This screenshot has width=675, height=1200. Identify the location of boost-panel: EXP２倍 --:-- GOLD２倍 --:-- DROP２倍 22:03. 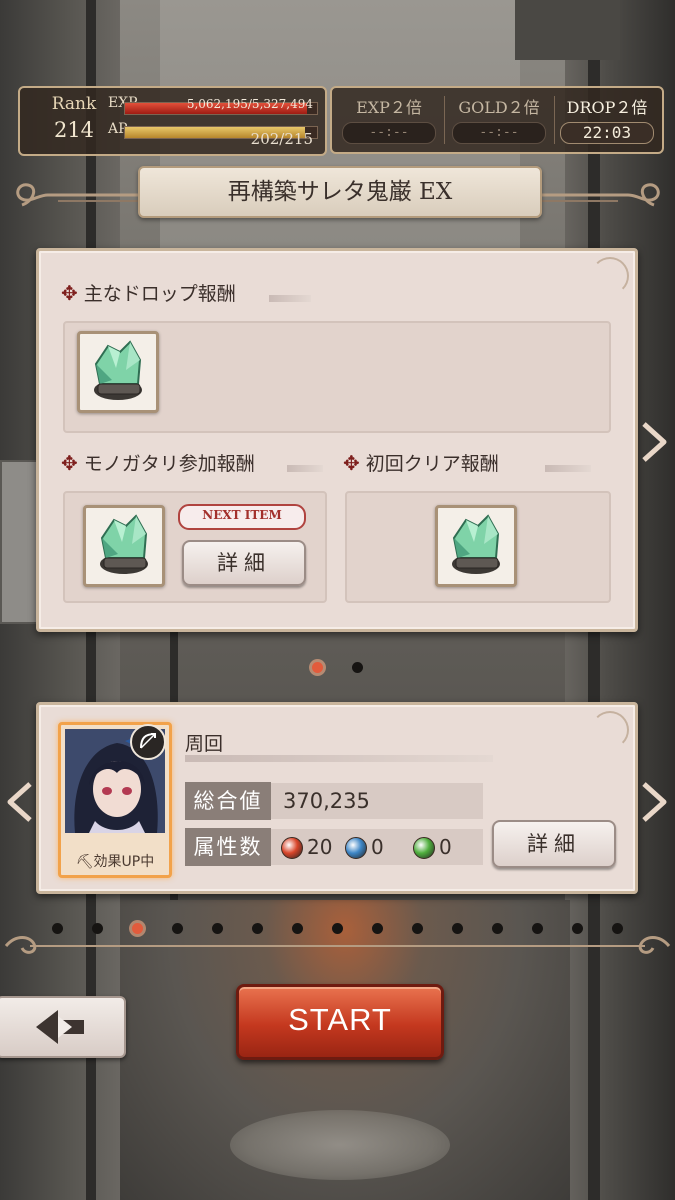
(497, 120).